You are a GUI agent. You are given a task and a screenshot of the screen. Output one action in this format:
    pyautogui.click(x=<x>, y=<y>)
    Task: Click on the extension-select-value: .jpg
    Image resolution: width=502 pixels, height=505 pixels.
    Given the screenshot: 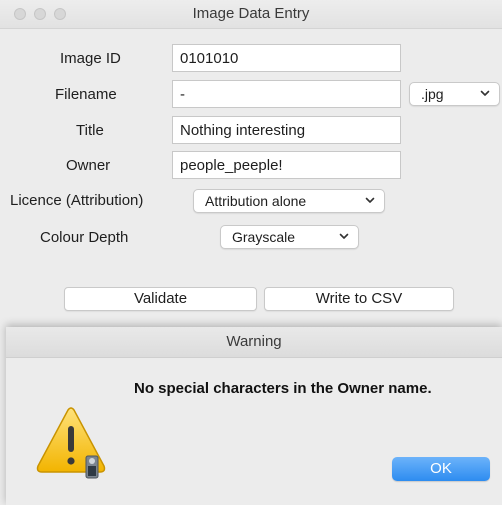 What is the action you would take?
    pyautogui.click(x=432, y=94)
    